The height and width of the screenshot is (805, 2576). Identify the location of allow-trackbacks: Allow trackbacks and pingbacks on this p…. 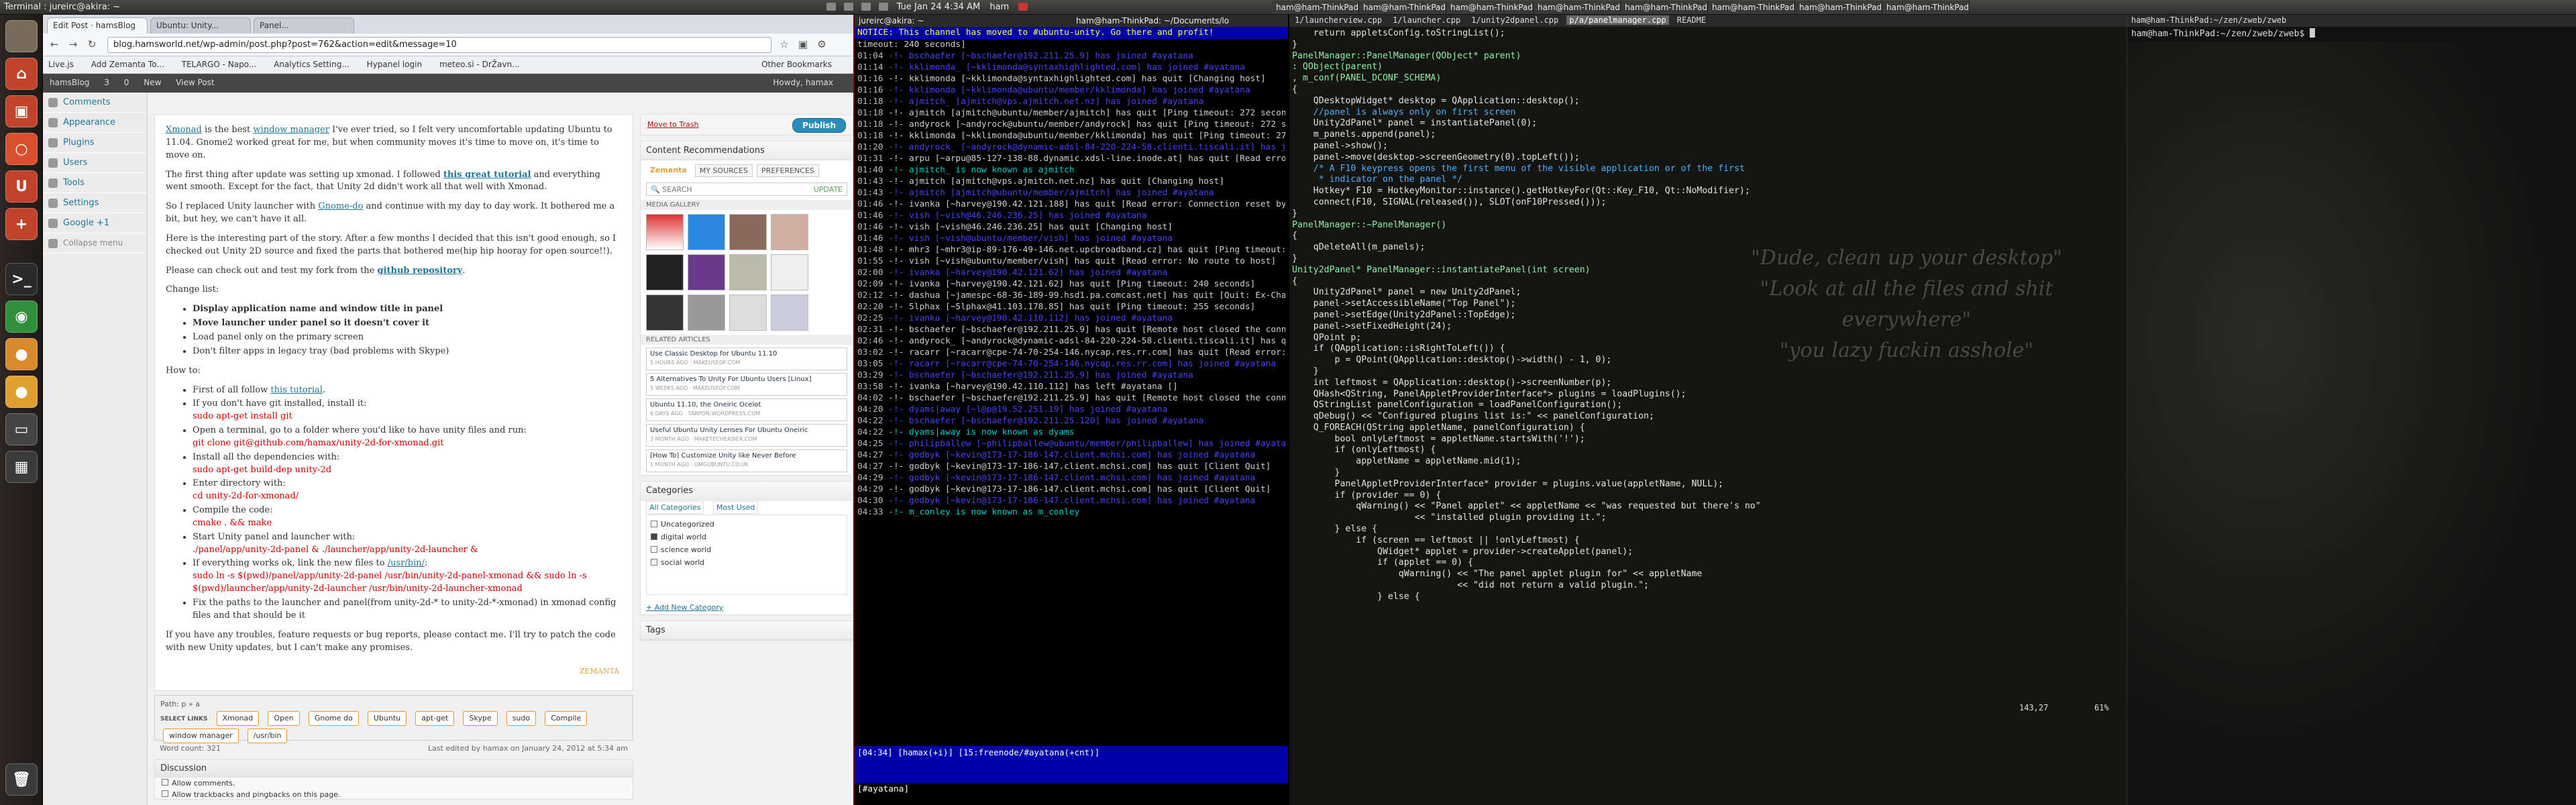
(394, 794).